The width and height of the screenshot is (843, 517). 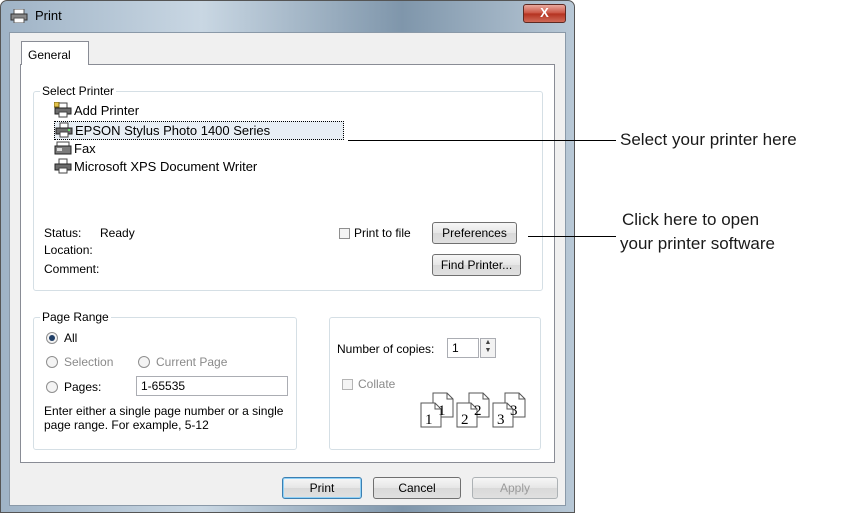 What do you see at coordinates (691, 219) in the screenshot?
I see `callout-open-software-line1: Click here to open` at bounding box center [691, 219].